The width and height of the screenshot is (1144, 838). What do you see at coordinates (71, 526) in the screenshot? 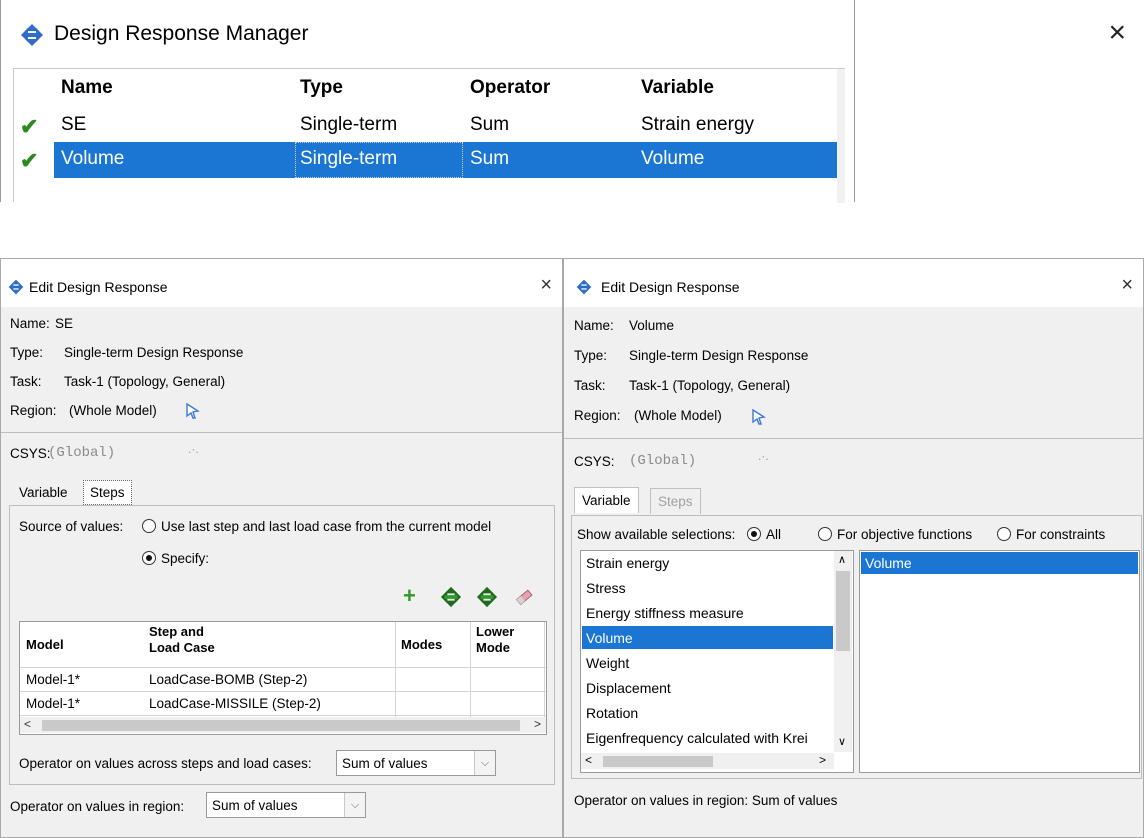
I see `source-label: Source of values:` at bounding box center [71, 526].